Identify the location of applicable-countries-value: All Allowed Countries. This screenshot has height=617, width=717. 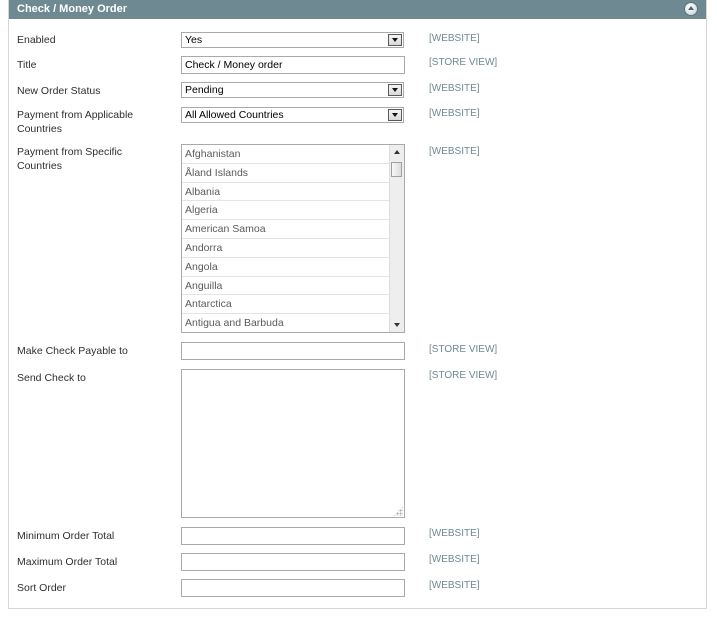
(234, 115).